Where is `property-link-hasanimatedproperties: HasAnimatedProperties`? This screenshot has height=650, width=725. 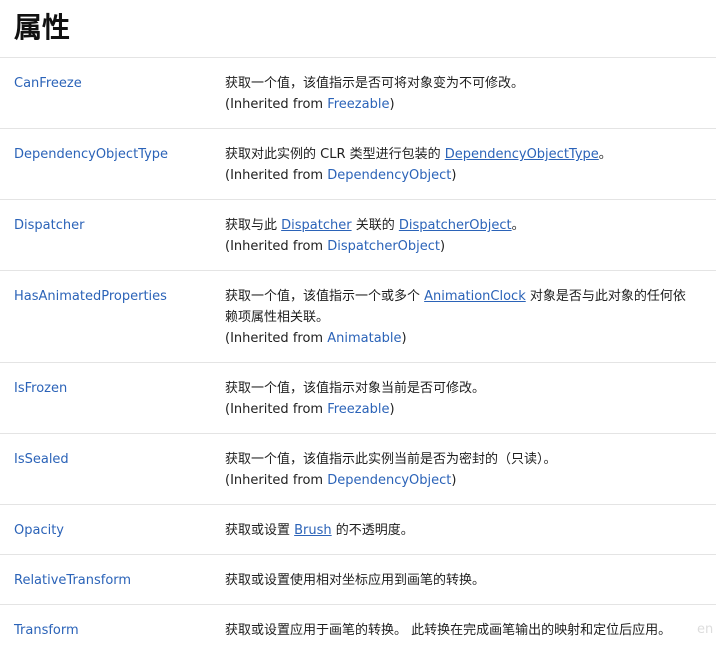 property-link-hasanimatedproperties: HasAnimatedProperties is located at coordinates (90, 296).